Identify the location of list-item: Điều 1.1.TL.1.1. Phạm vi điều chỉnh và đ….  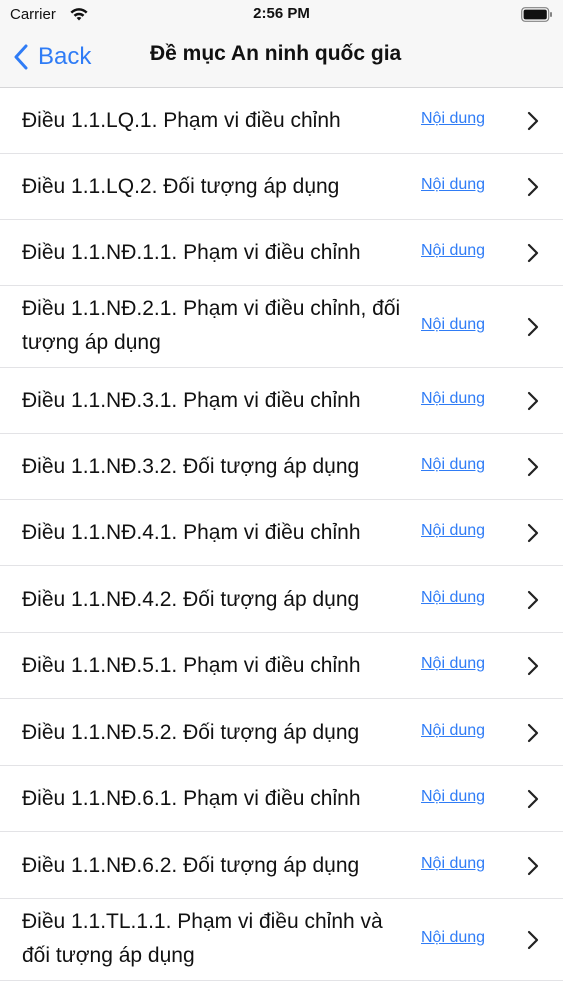
(281, 940).